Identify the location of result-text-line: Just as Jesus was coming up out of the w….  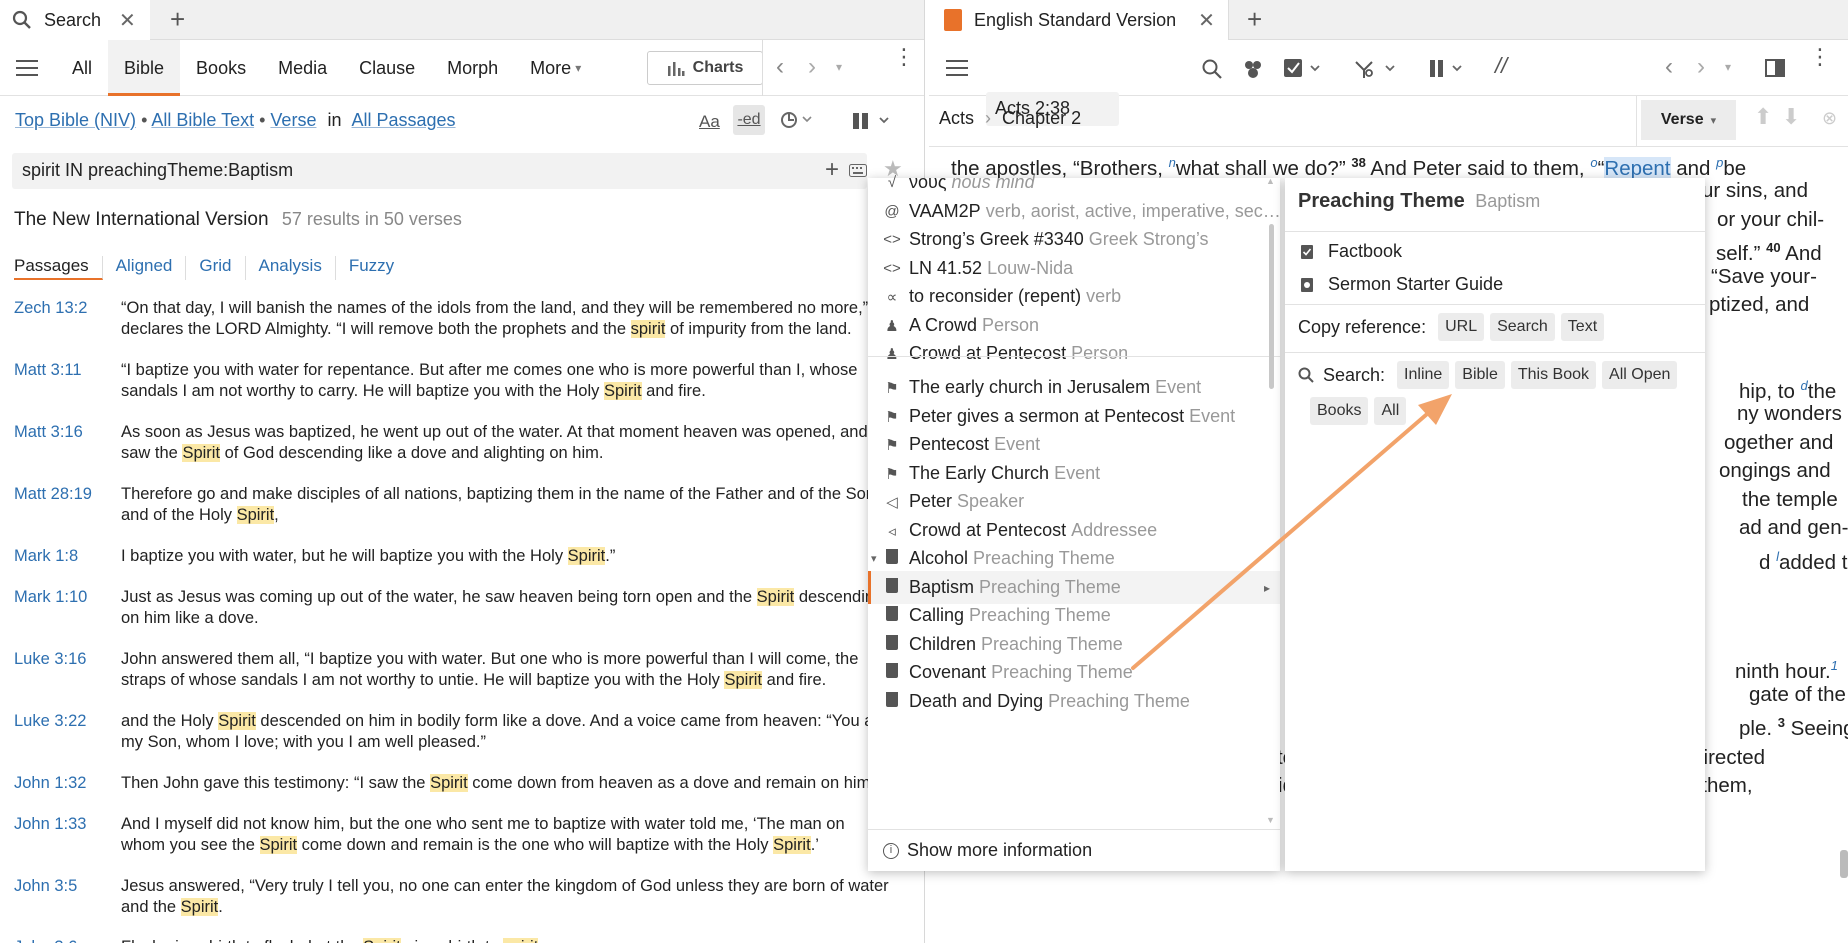
(521, 597).